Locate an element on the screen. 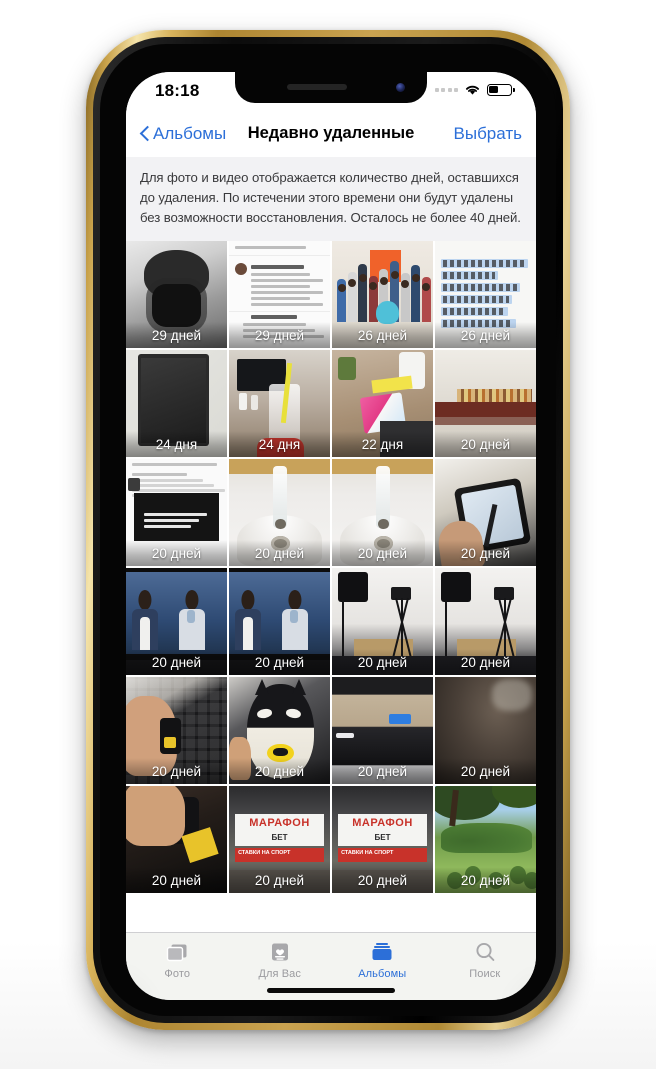 The height and width of the screenshot is (1069, 656). wifi-icon is located at coordinates (472, 89).